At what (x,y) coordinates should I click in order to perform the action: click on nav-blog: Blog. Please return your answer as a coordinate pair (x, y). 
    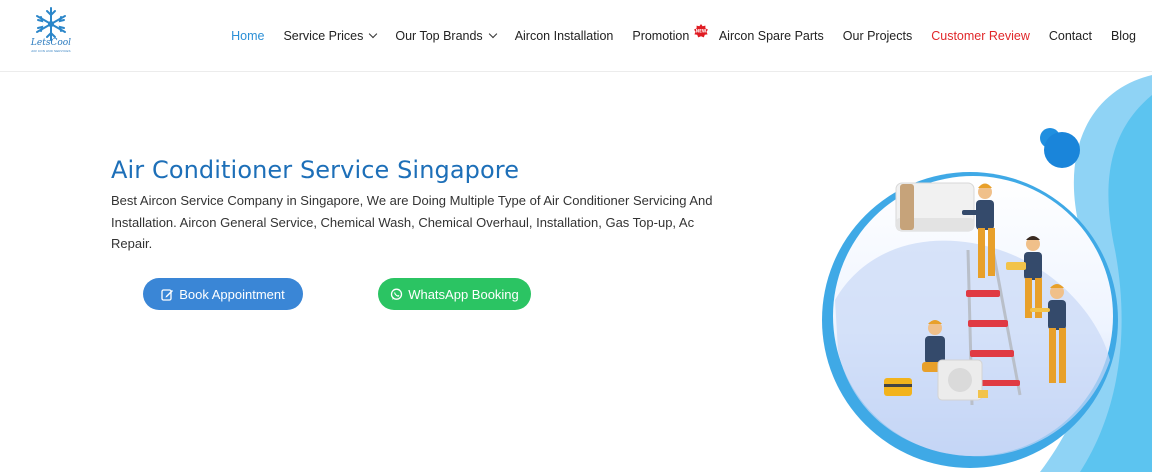
    Looking at the image, I should click on (1118, 36).